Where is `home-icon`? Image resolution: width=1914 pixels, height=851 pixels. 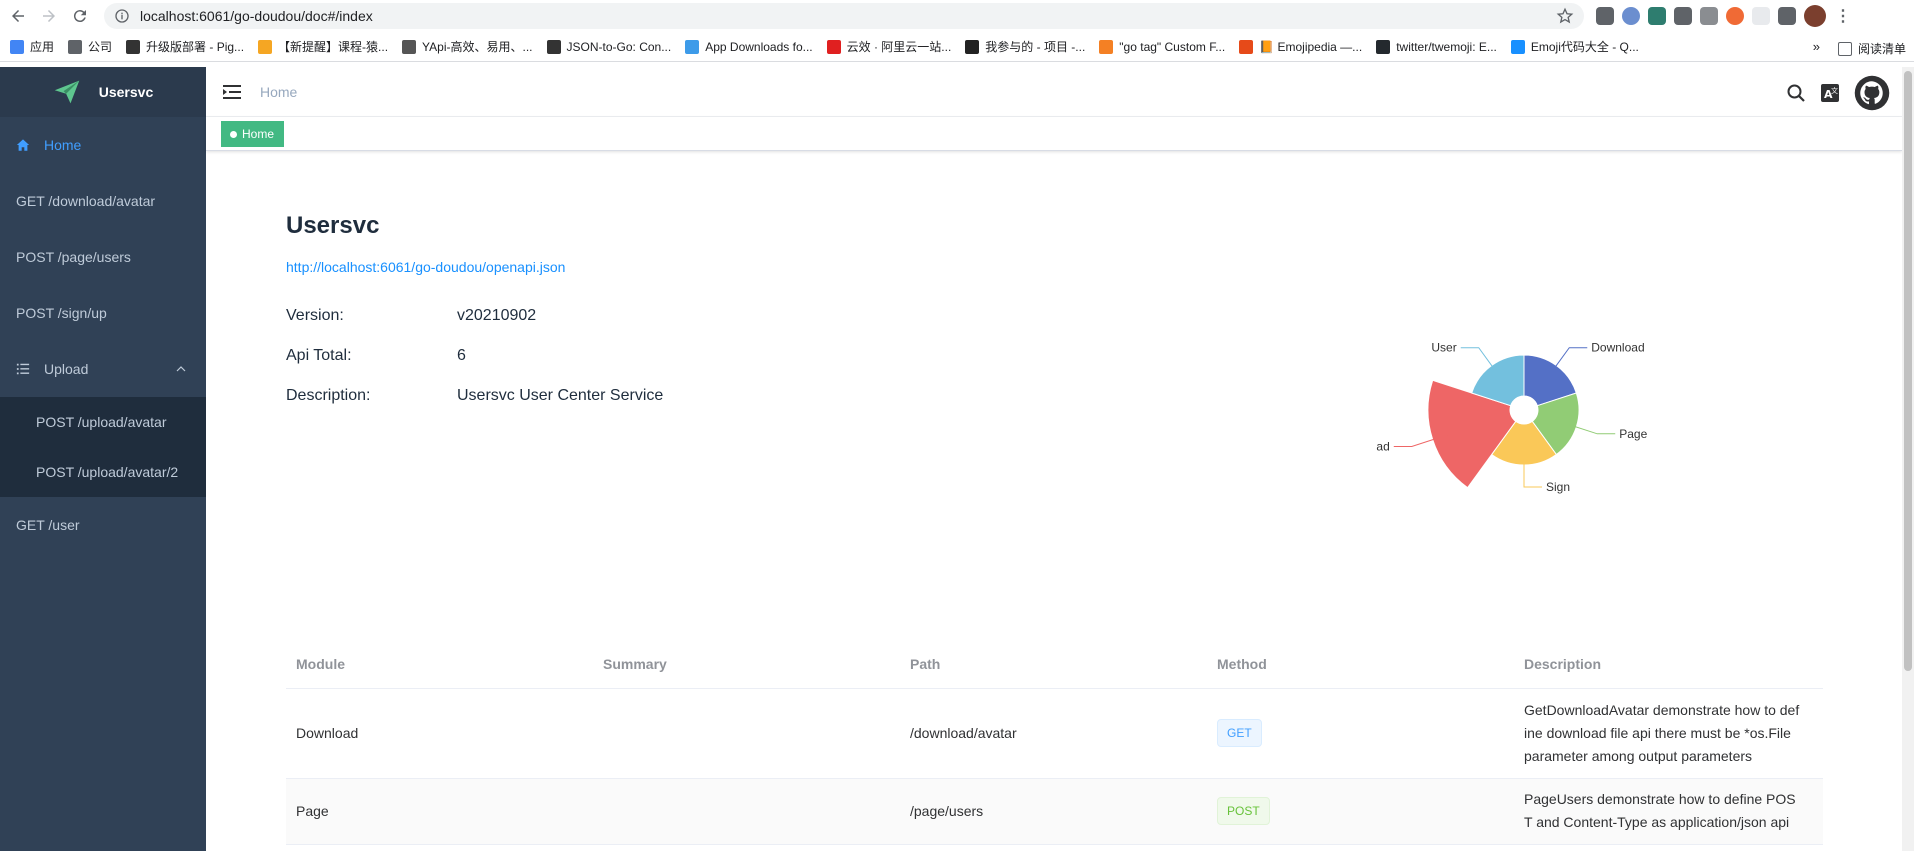 home-icon is located at coordinates (23, 145).